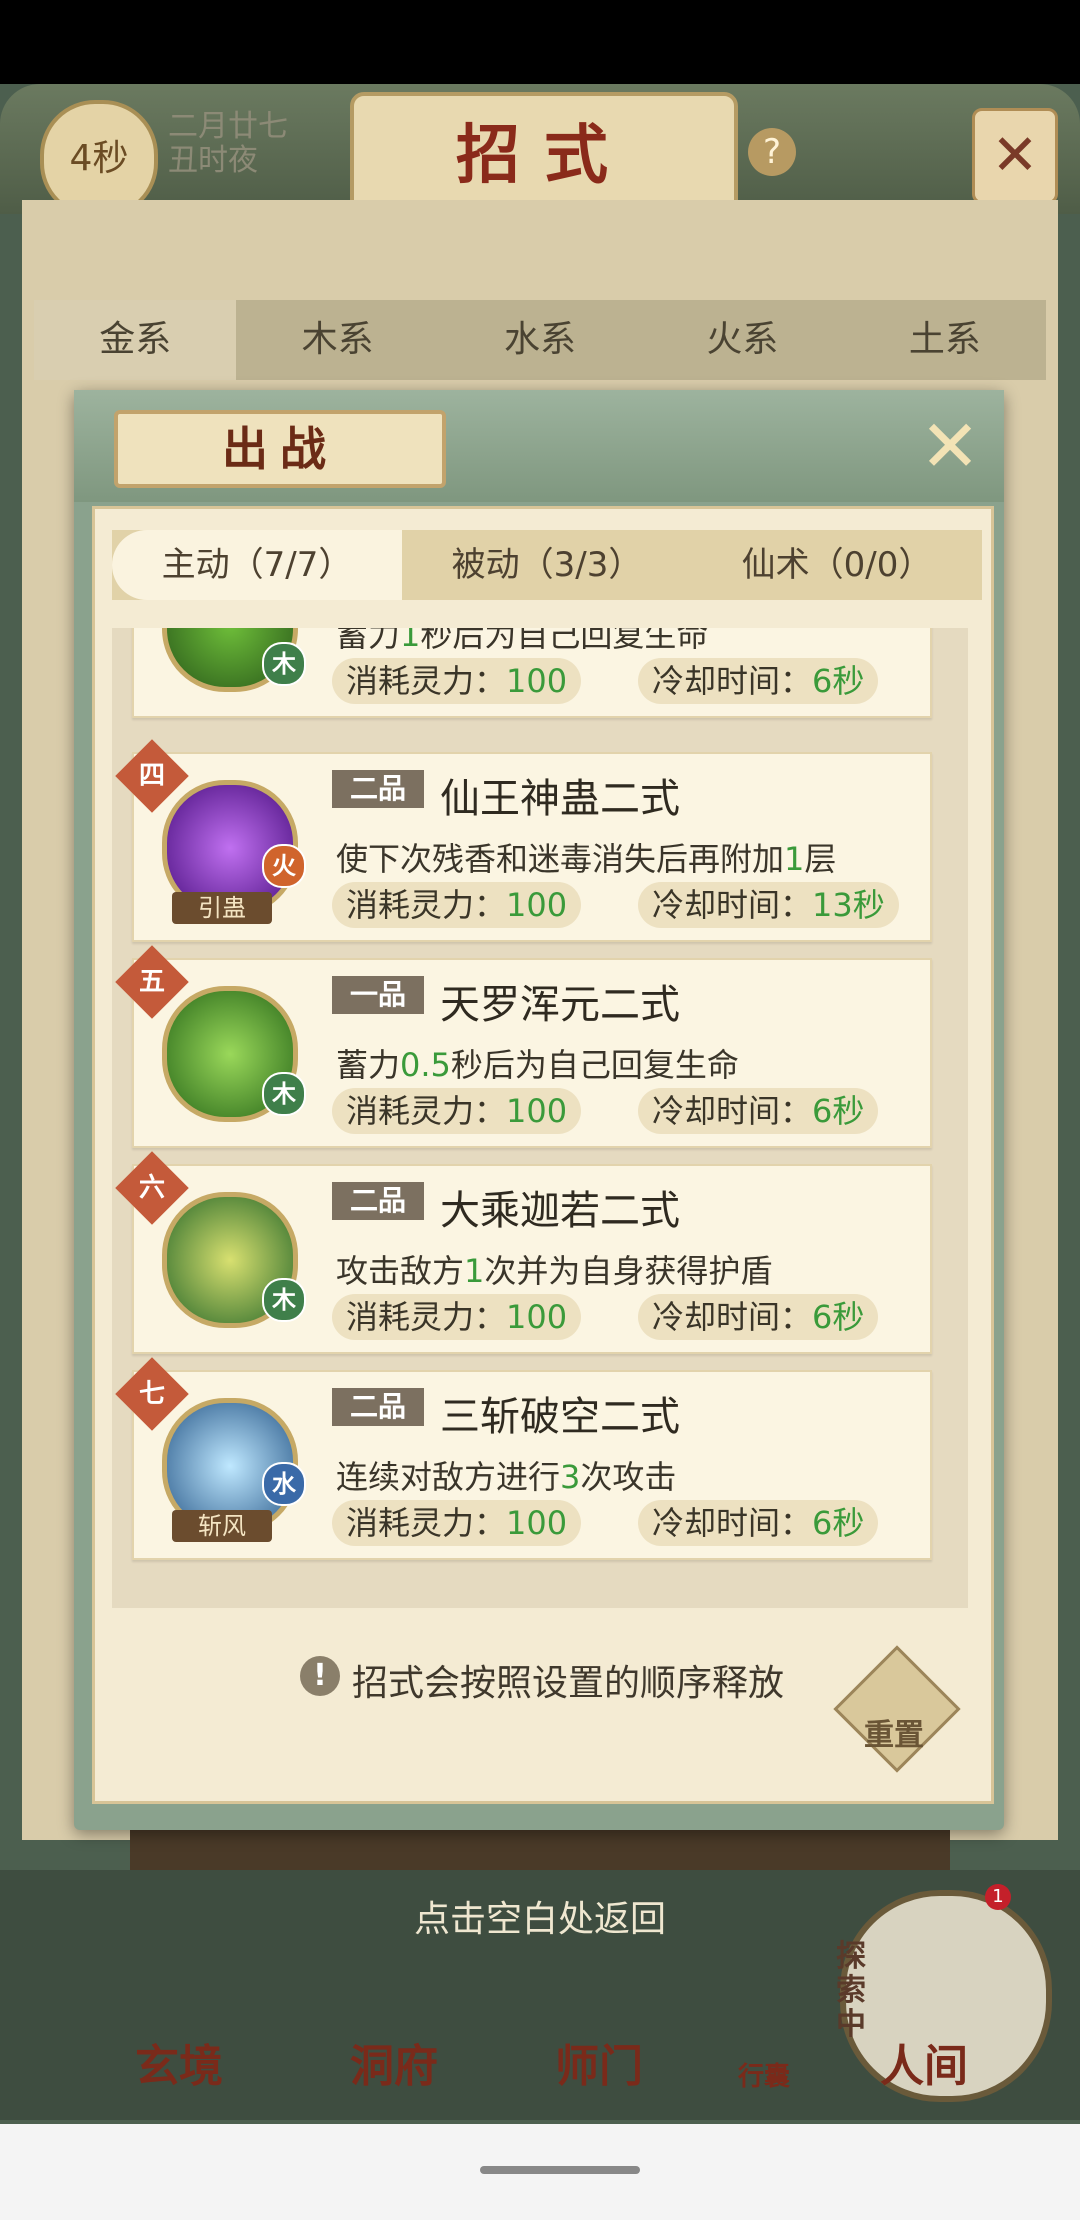 The width and height of the screenshot is (1080, 2220). What do you see at coordinates (394, 2062) in the screenshot?
I see `nav-dongfu: 洞府` at bounding box center [394, 2062].